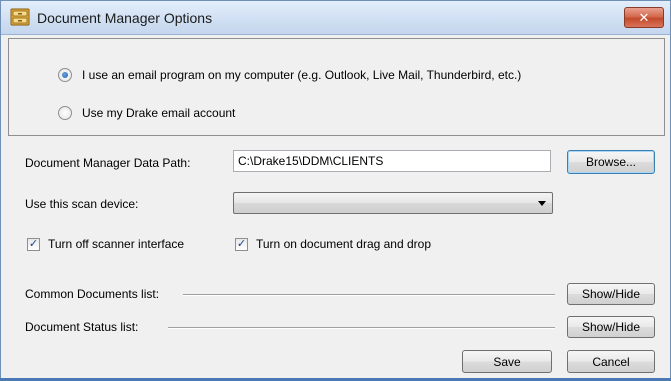 Image resolution: width=671 pixels, height=381 pixels. I want to click on data-path-input, so click(392, 161).